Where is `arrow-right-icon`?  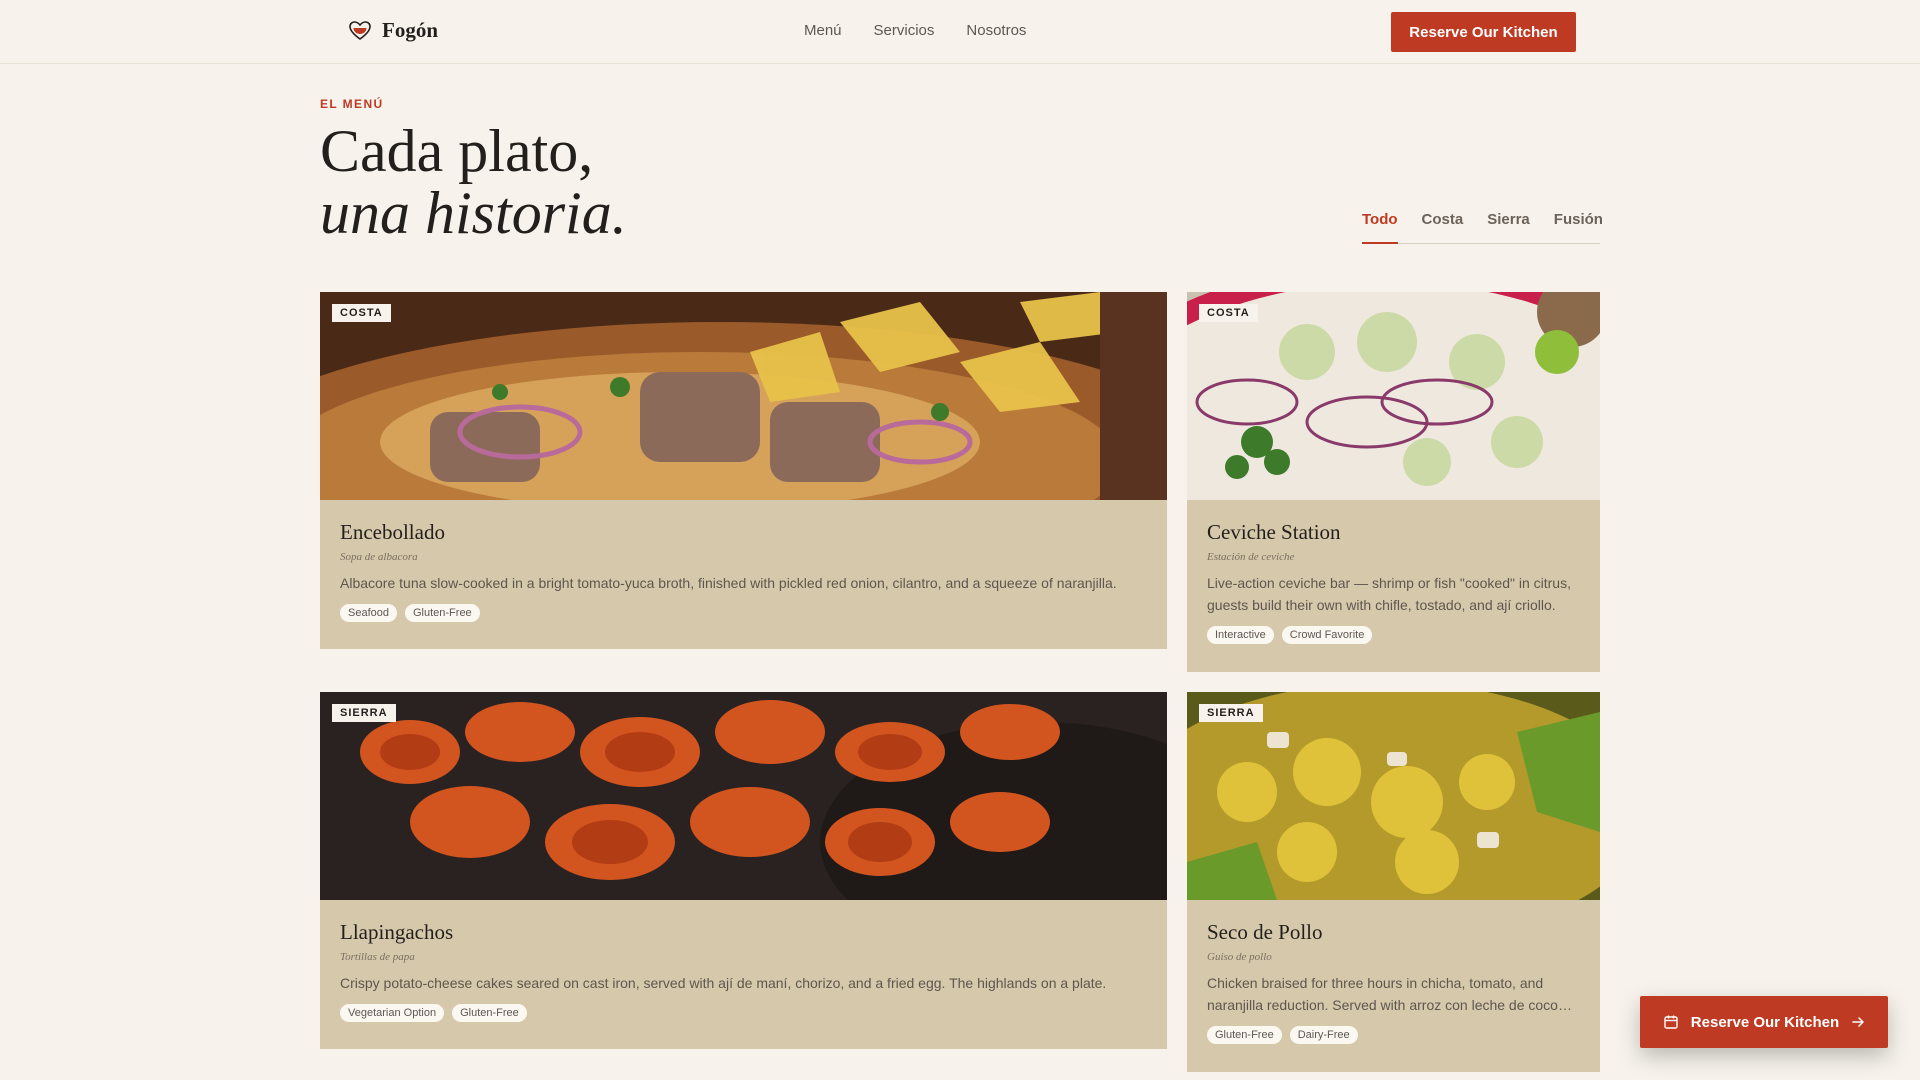
arrow-right-icon is located at coordinates (1858, 1022).